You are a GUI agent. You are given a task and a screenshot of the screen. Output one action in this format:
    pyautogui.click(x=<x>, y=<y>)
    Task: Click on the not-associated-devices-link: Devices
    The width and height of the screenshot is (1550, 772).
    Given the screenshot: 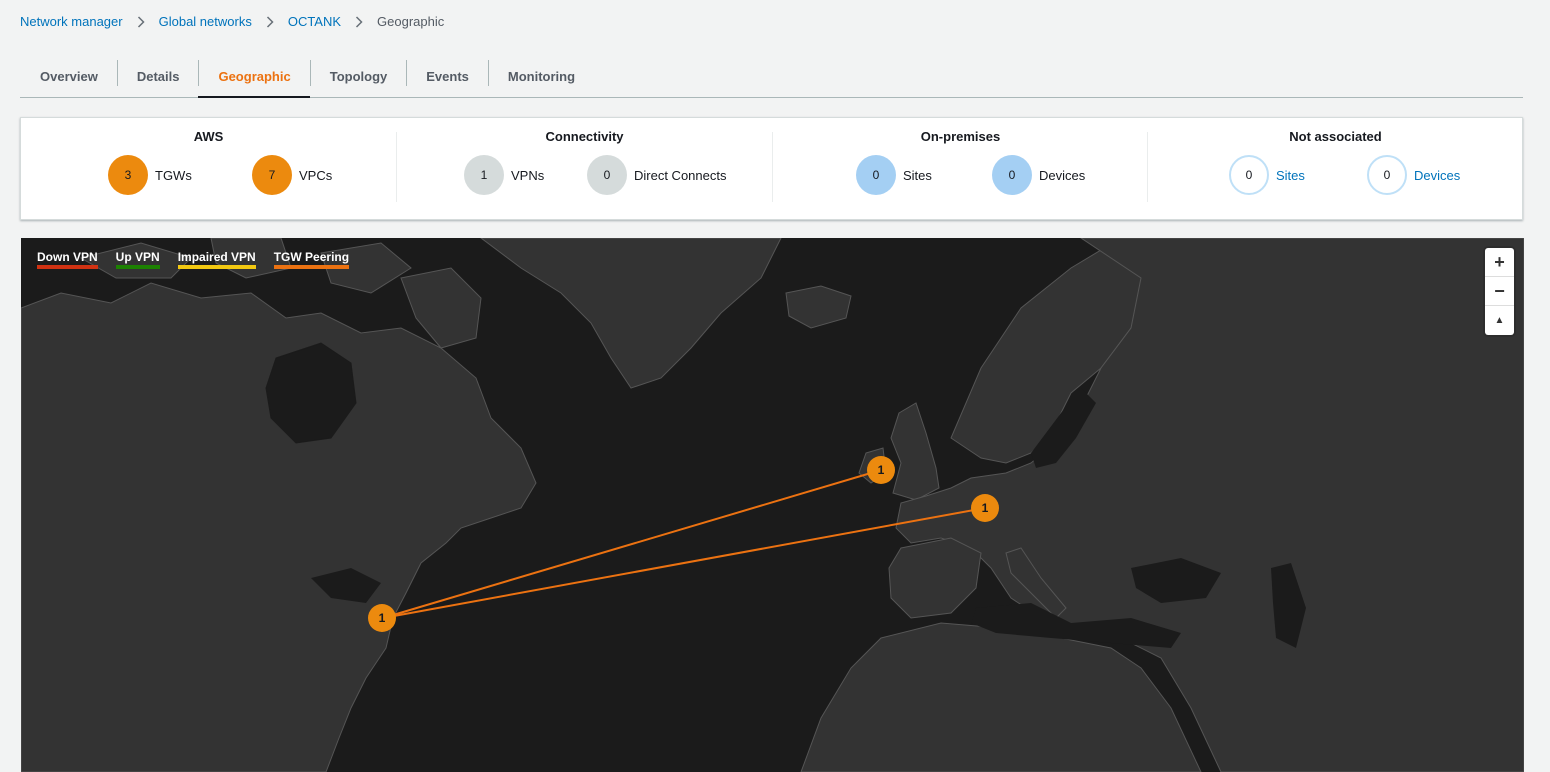 What is the action you would take?
    pyautogui.click(x=1437, y=175)
    